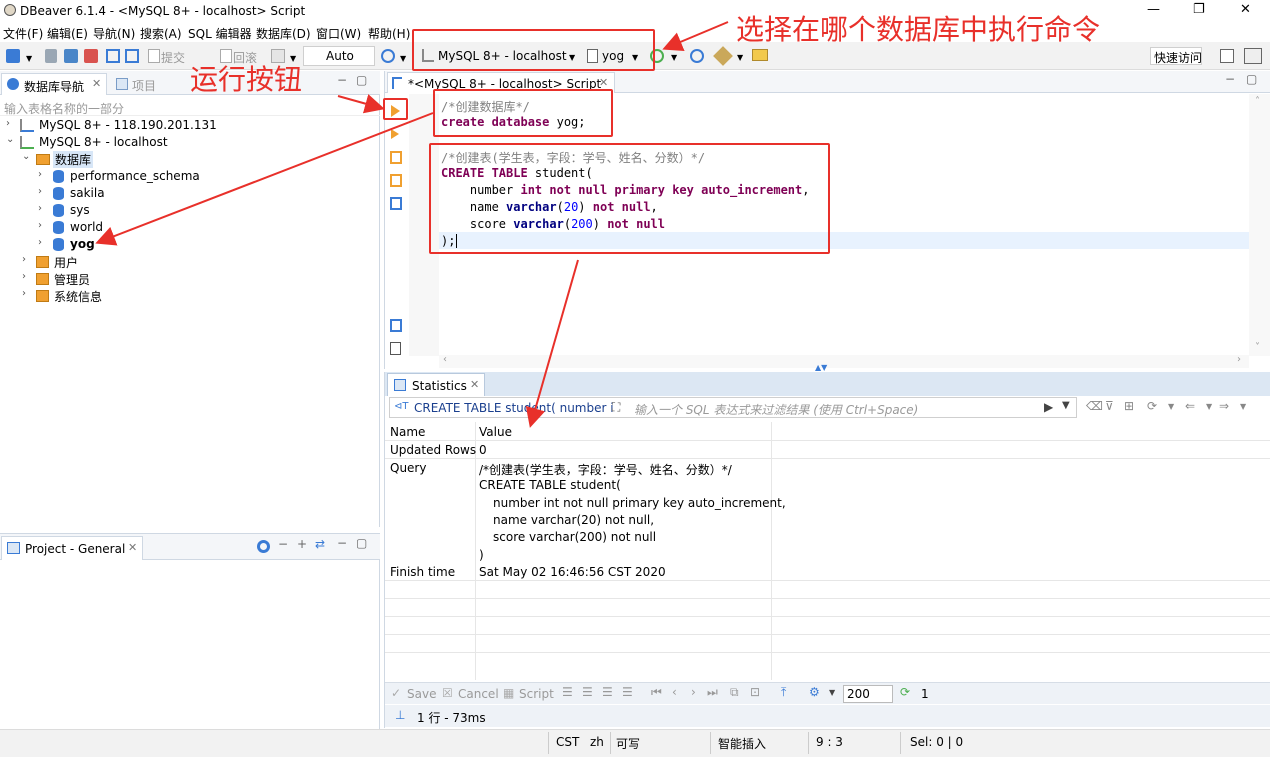 This screenshot has width=1270, height=757. What do you see at coordinates (361, 104) in the screenshot?
I see `arrow-to-run-button` at bounding box center [361, 104].